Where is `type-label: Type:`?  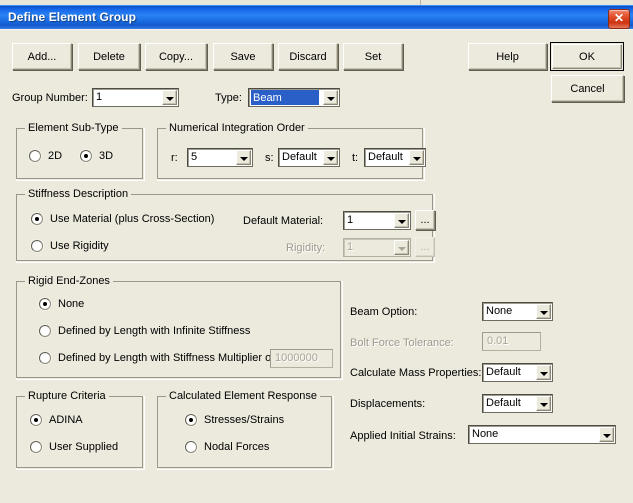
type-label: Type: is located at coordinates (228, 98).